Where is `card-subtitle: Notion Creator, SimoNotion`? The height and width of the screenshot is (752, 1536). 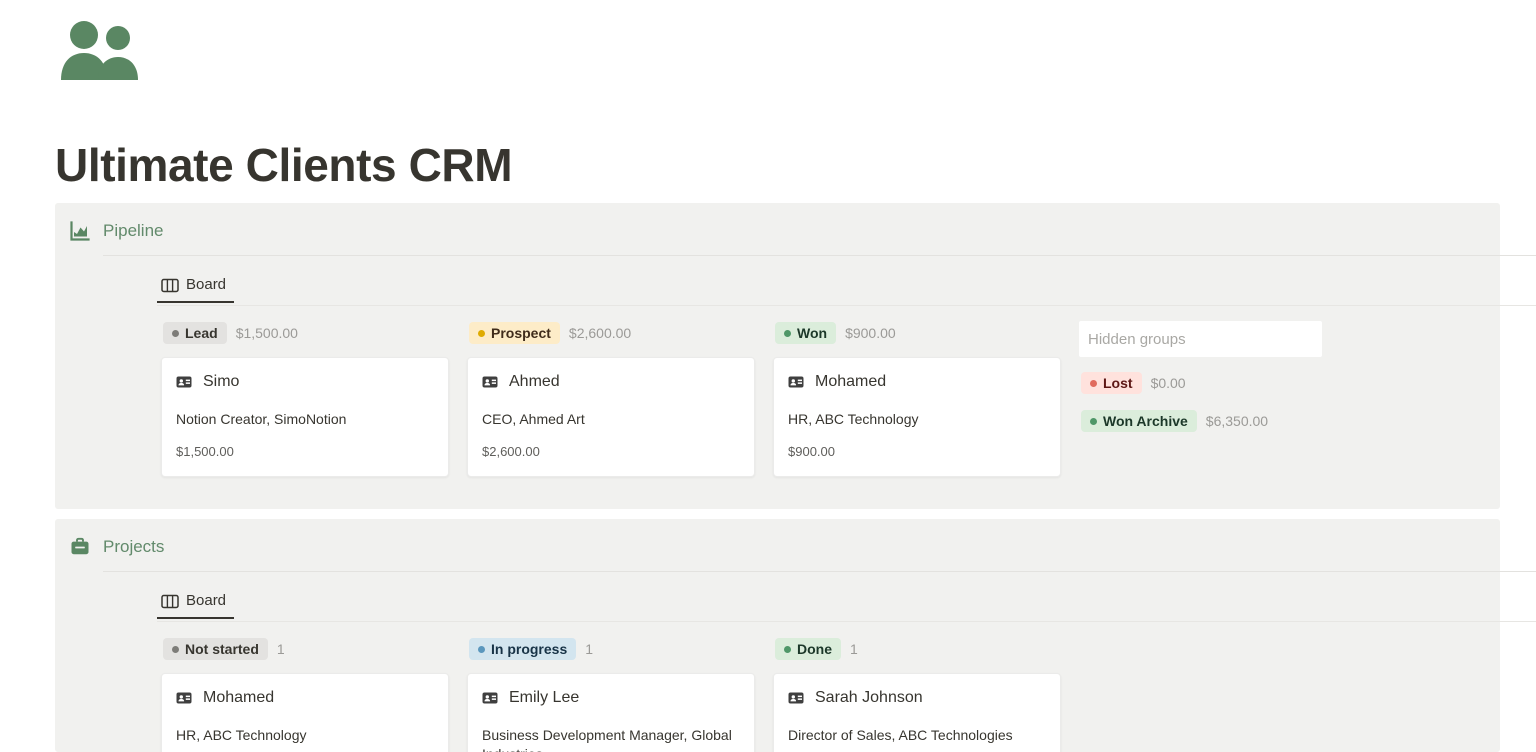
card-subtitle: Notion Creator, SimoNotion is located at coordinates (261, 419).